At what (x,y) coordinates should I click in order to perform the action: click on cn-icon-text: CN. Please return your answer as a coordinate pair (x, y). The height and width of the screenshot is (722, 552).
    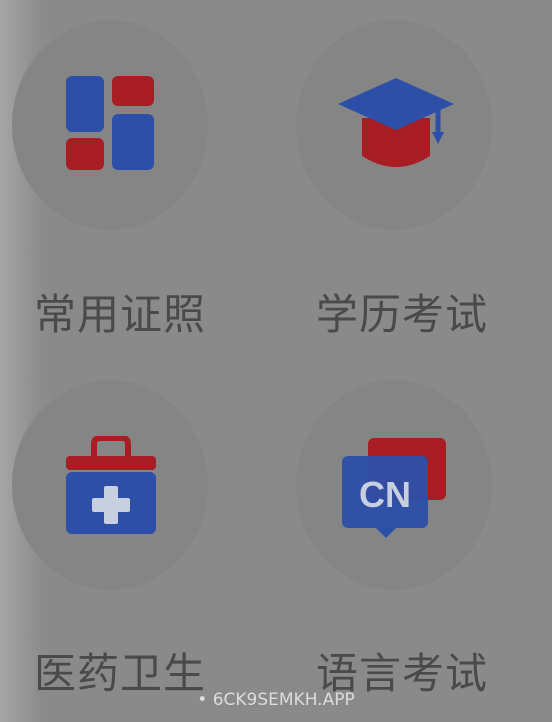
    Looking at the image, I should click on (385, 494).